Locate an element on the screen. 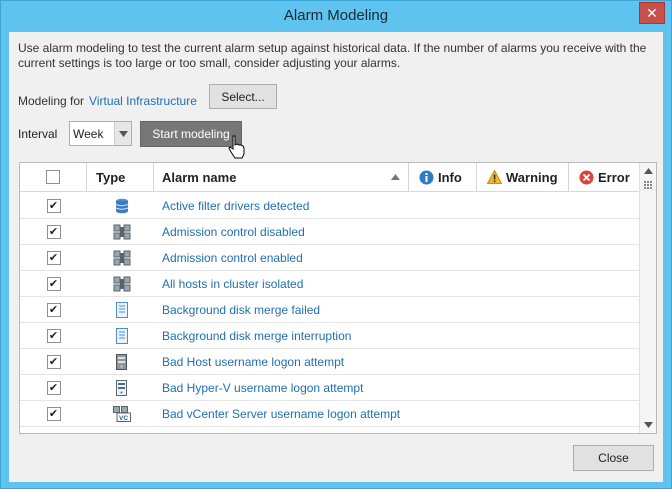 This screenshot has width=672, height=489. interval-label: Interval is located at coordinates (38, 134).